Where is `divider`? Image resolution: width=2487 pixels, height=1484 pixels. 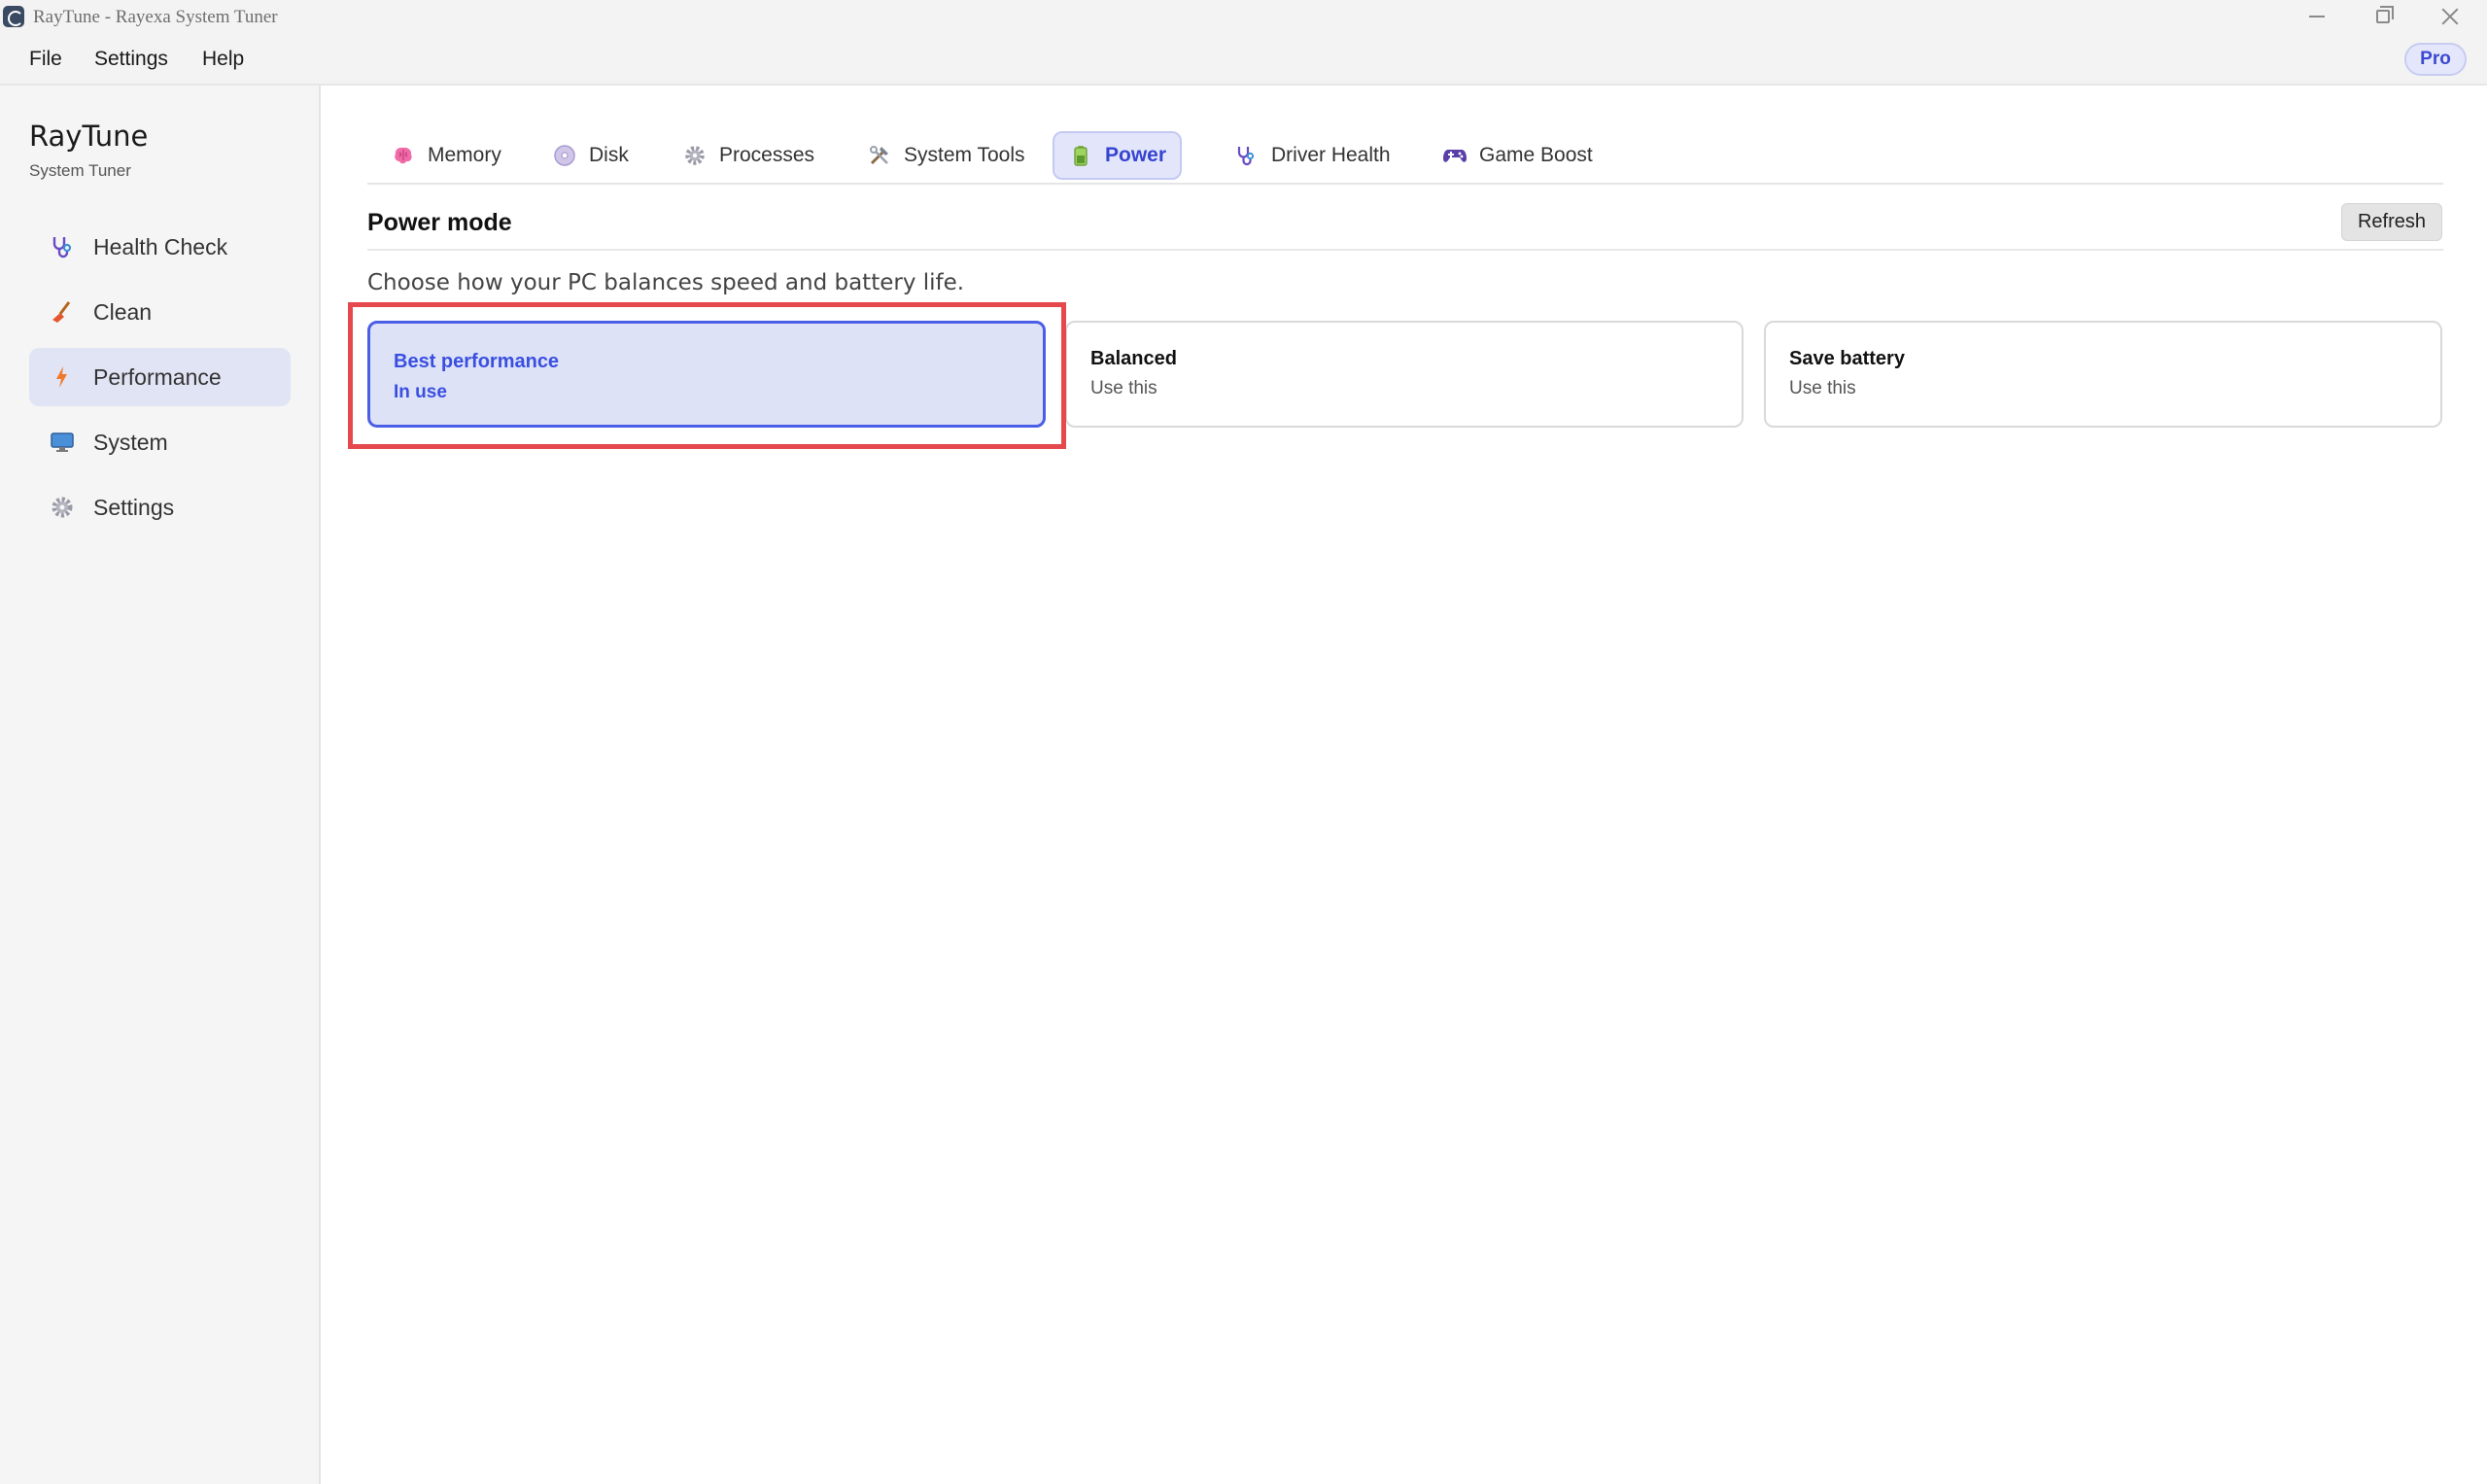 divider is located at coordinates (1405, 250).